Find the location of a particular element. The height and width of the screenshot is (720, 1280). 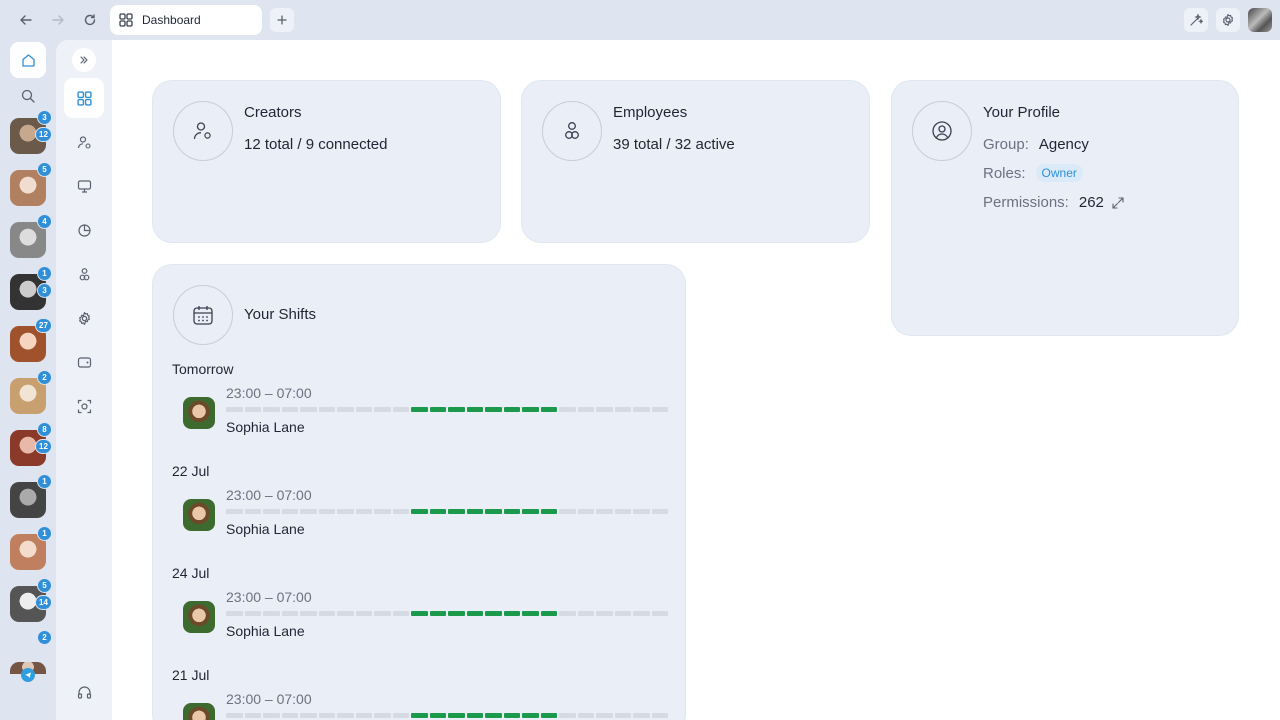

gear-icon is located at coordinates (84, 318).